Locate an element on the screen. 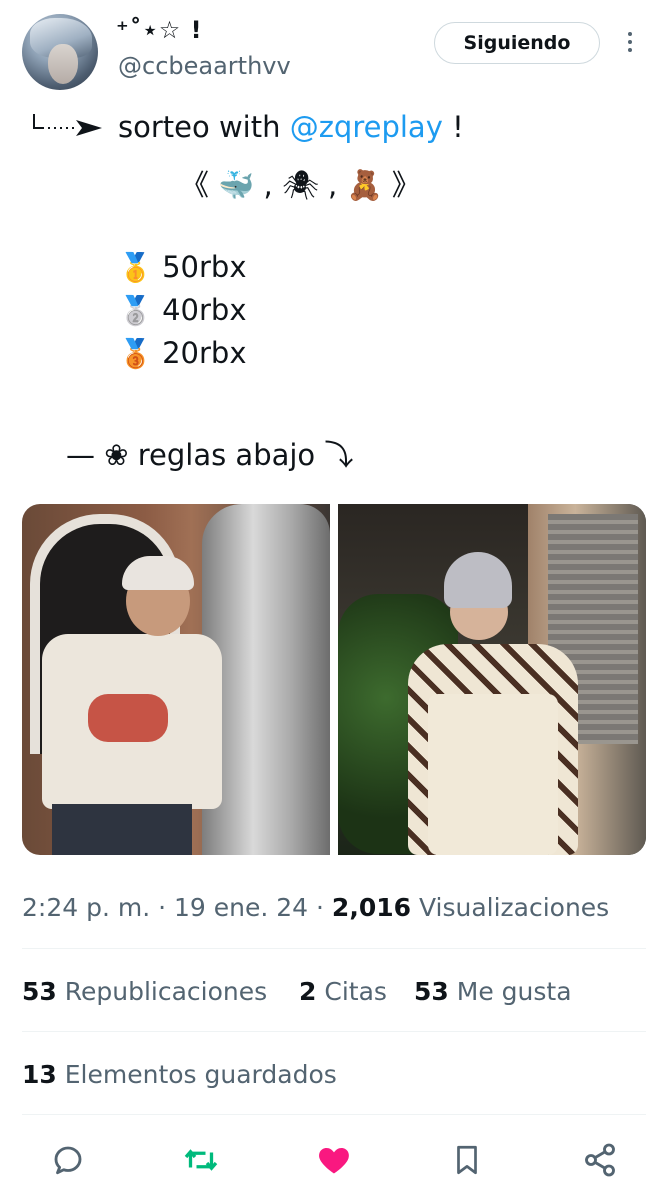 The height and width of the screenshot is (1200, 669). curved-arrow-icon is located at coordinates (68, 130).